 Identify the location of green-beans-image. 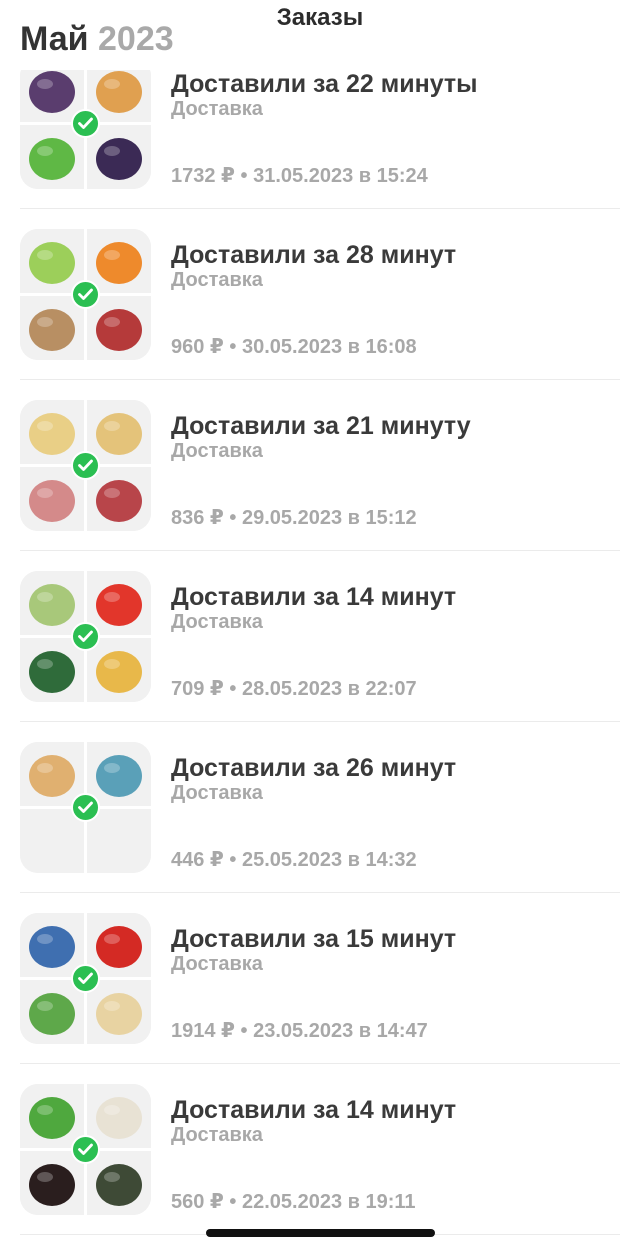
(52, 1012).